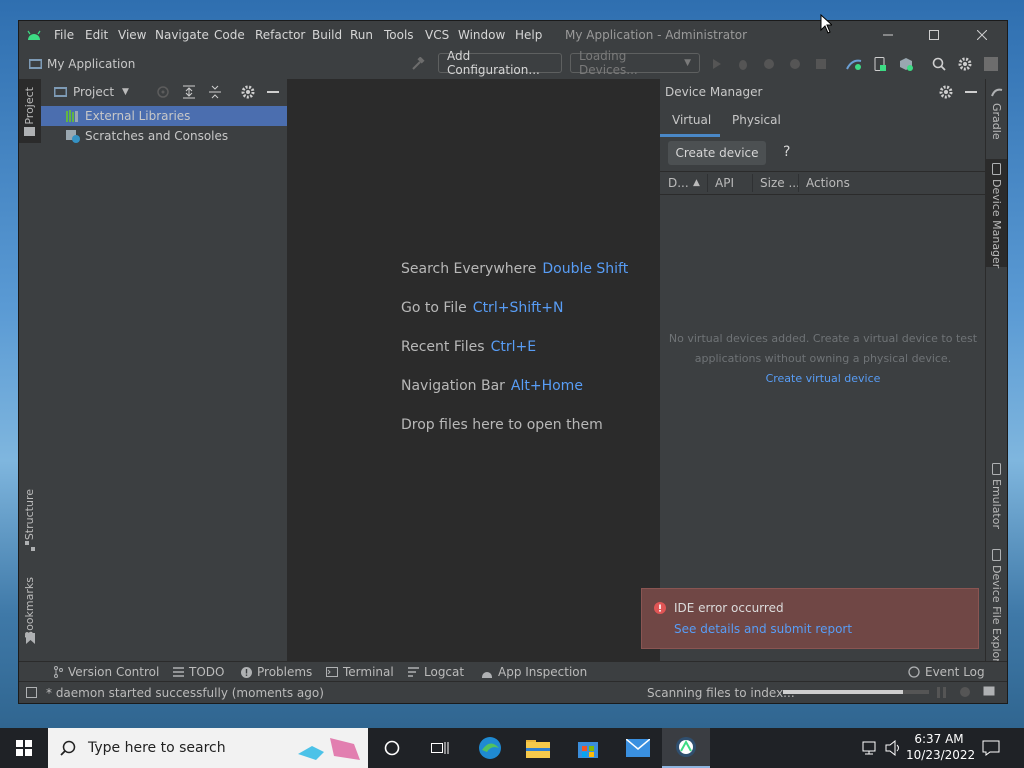  Describe the element at coordinates (538, 748) in the screenshot. I see `file-explorer-button` at that location.